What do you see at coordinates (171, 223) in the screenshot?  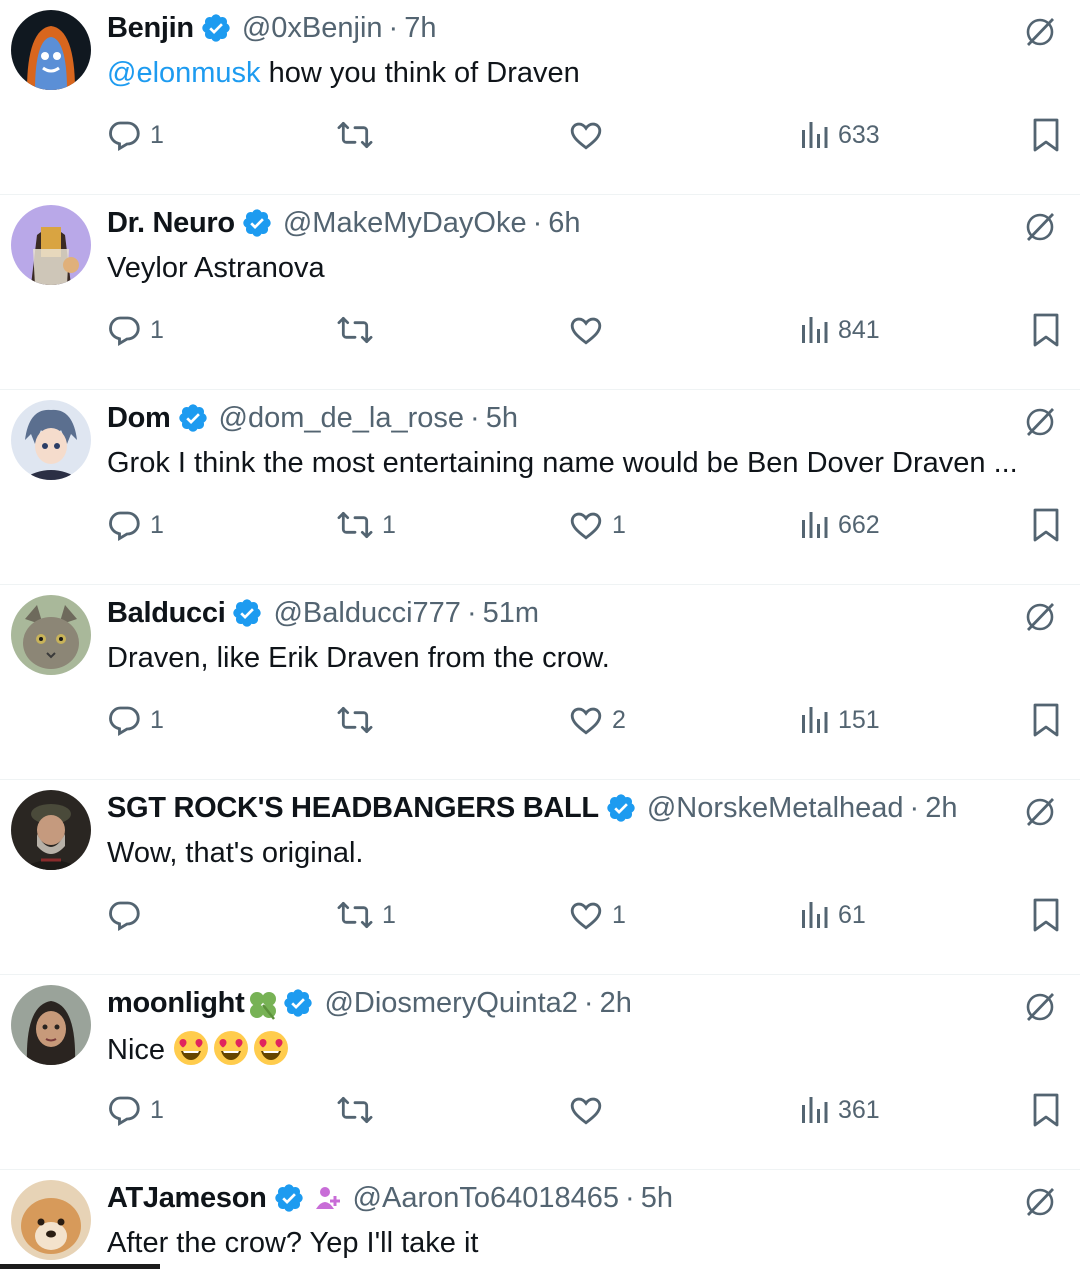 I see `display-name: Dr. Neuro` at bounding box center [171, 223].